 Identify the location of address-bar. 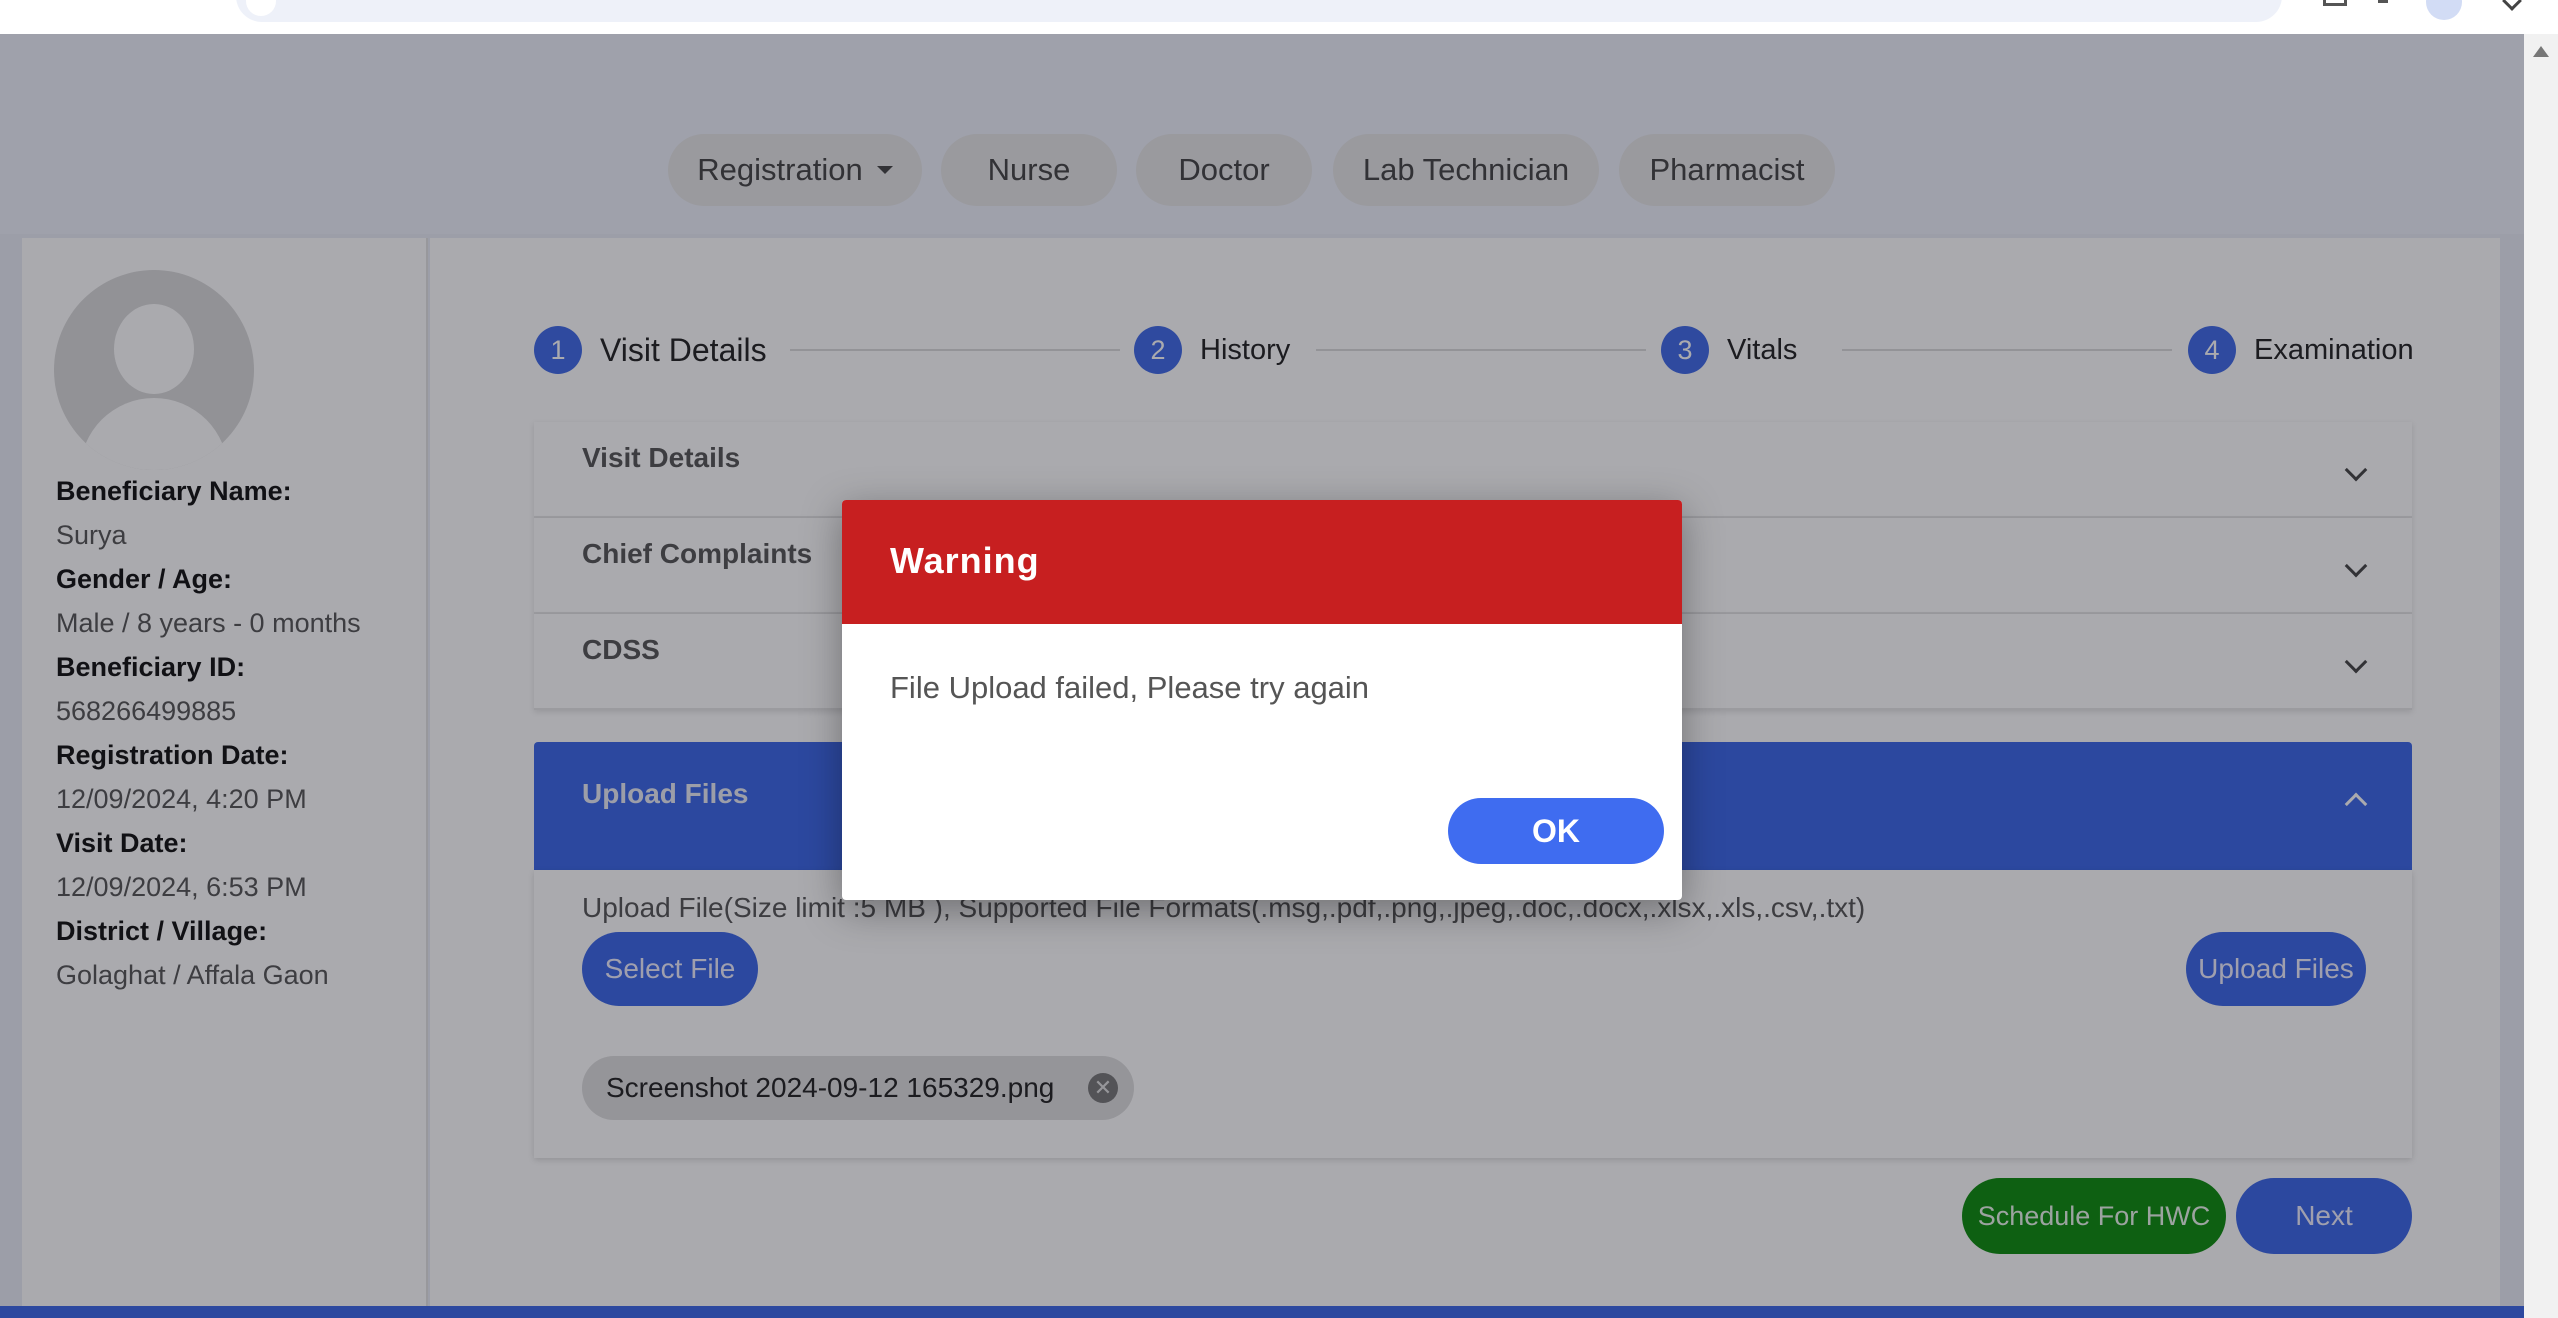
(1259, 11).